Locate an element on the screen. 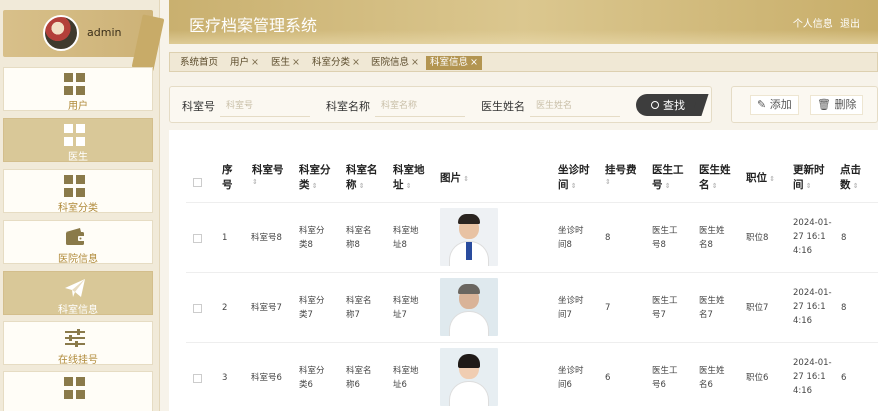 This screenshot has width=878, height=411. cell-dept-no: 科室号8 is located at coordinates (266, 238).